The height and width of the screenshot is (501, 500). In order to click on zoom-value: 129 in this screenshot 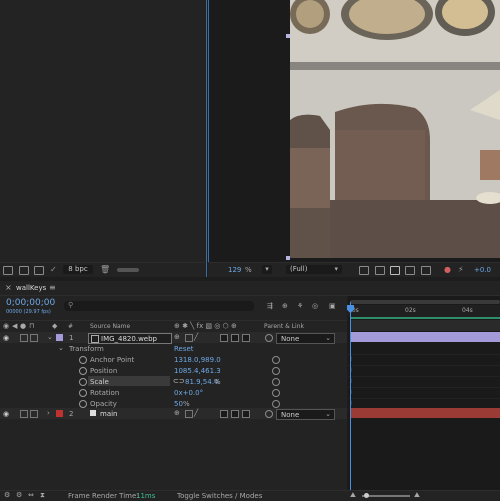, I will do `click(234, 270)`.